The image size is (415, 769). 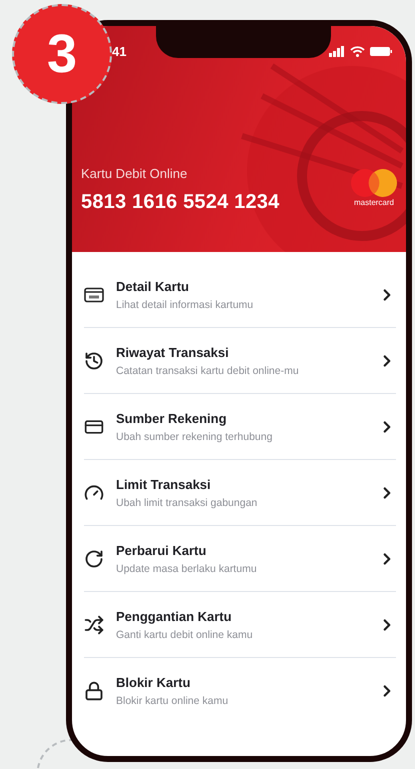 I want to click on menu-item: Blokir Kartu Blokir kartu online kamu, so click(x=240, y=690).